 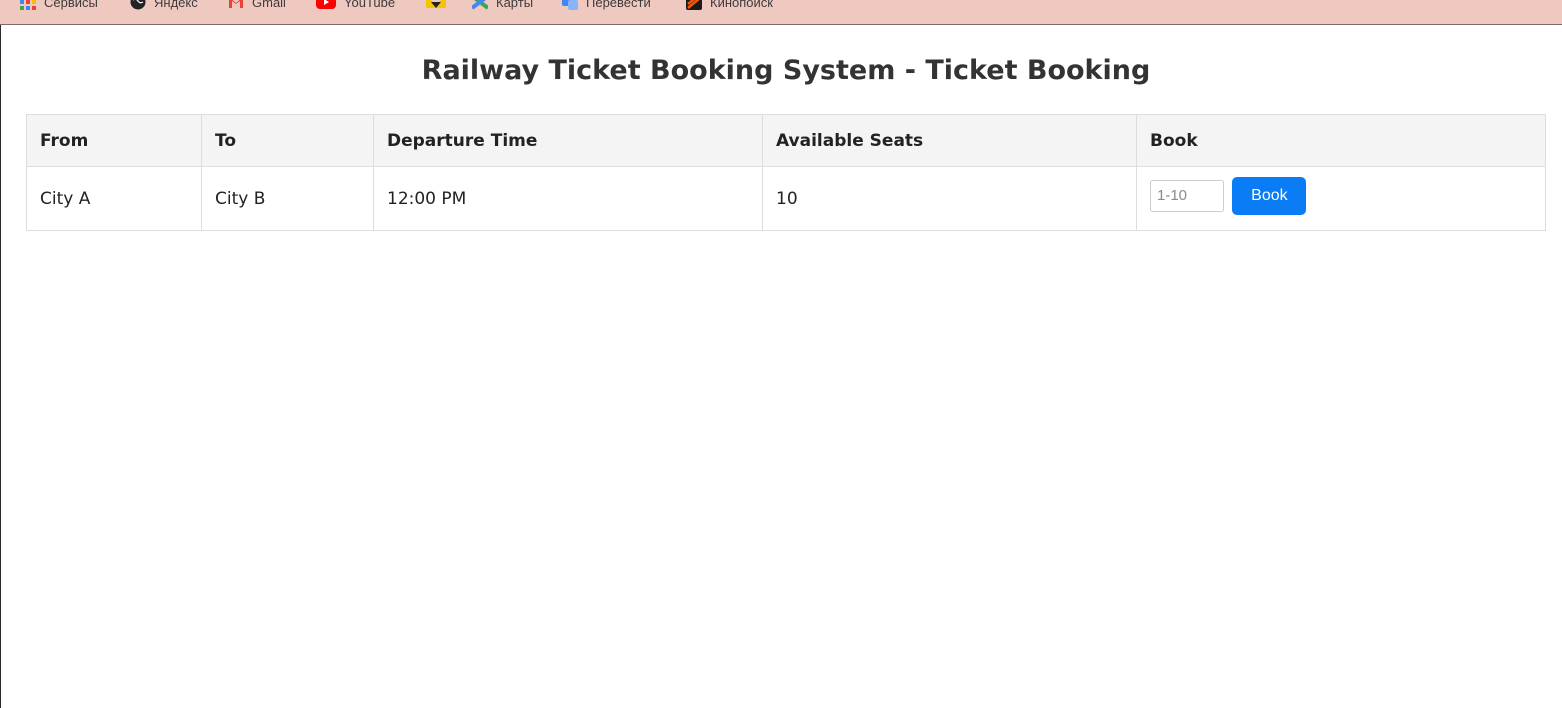 I want to click on bookmark-services: Сервисы, so click(x=59, y=6).